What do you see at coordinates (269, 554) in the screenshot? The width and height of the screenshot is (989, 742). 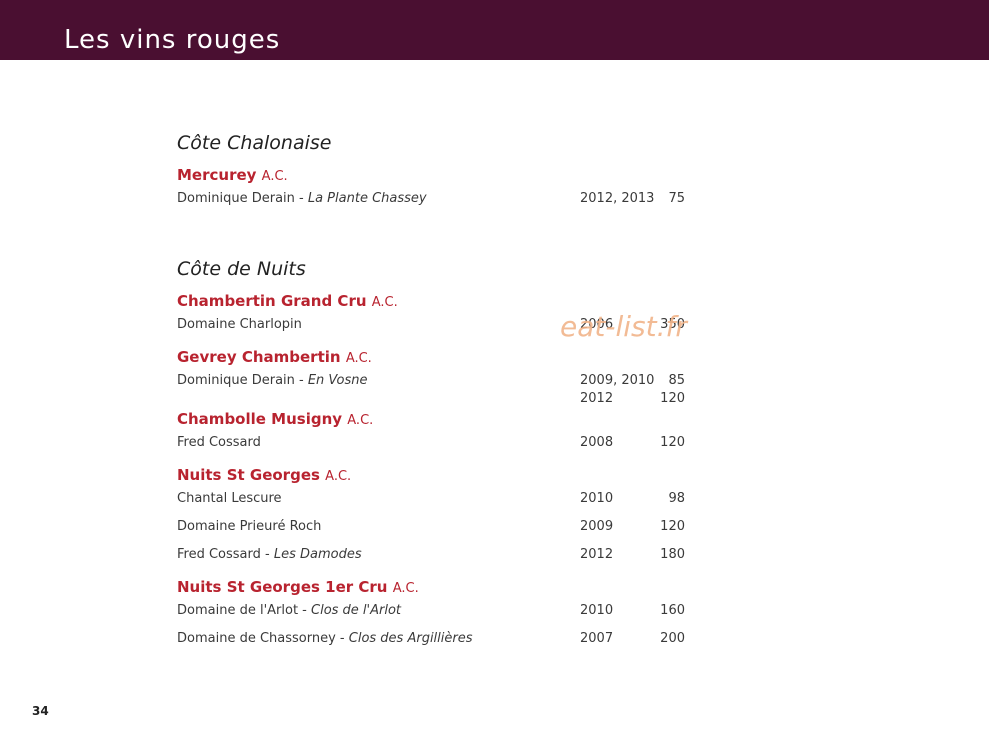 I see `wine-producer: Fred Cossard - Les Damodes` at bounding box center [269, 554].